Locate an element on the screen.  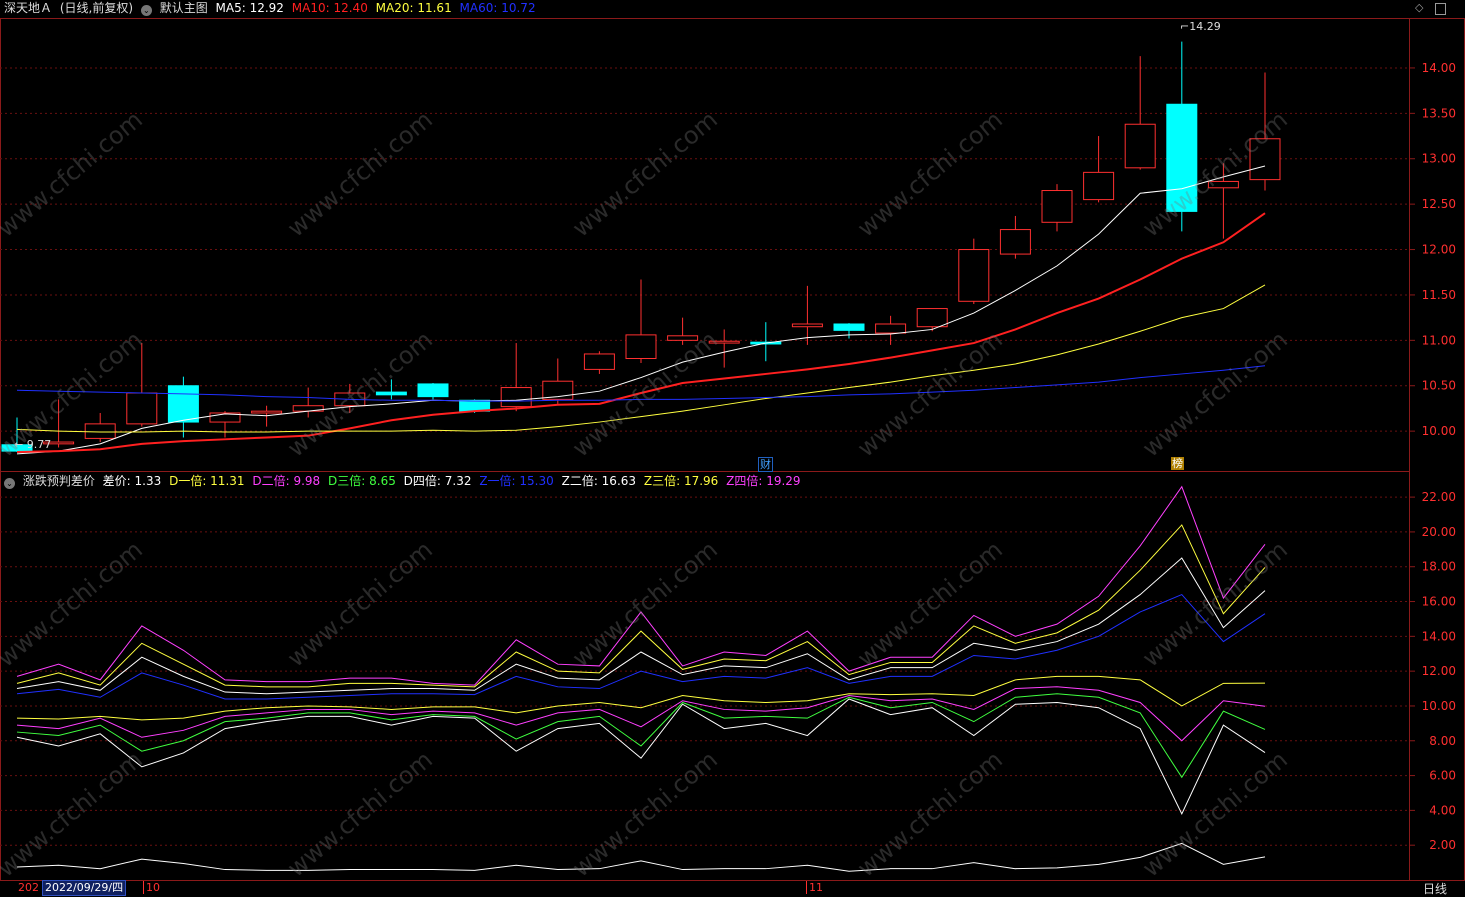
event-marker-board: 榜 is located at coordinates (1177, 463).